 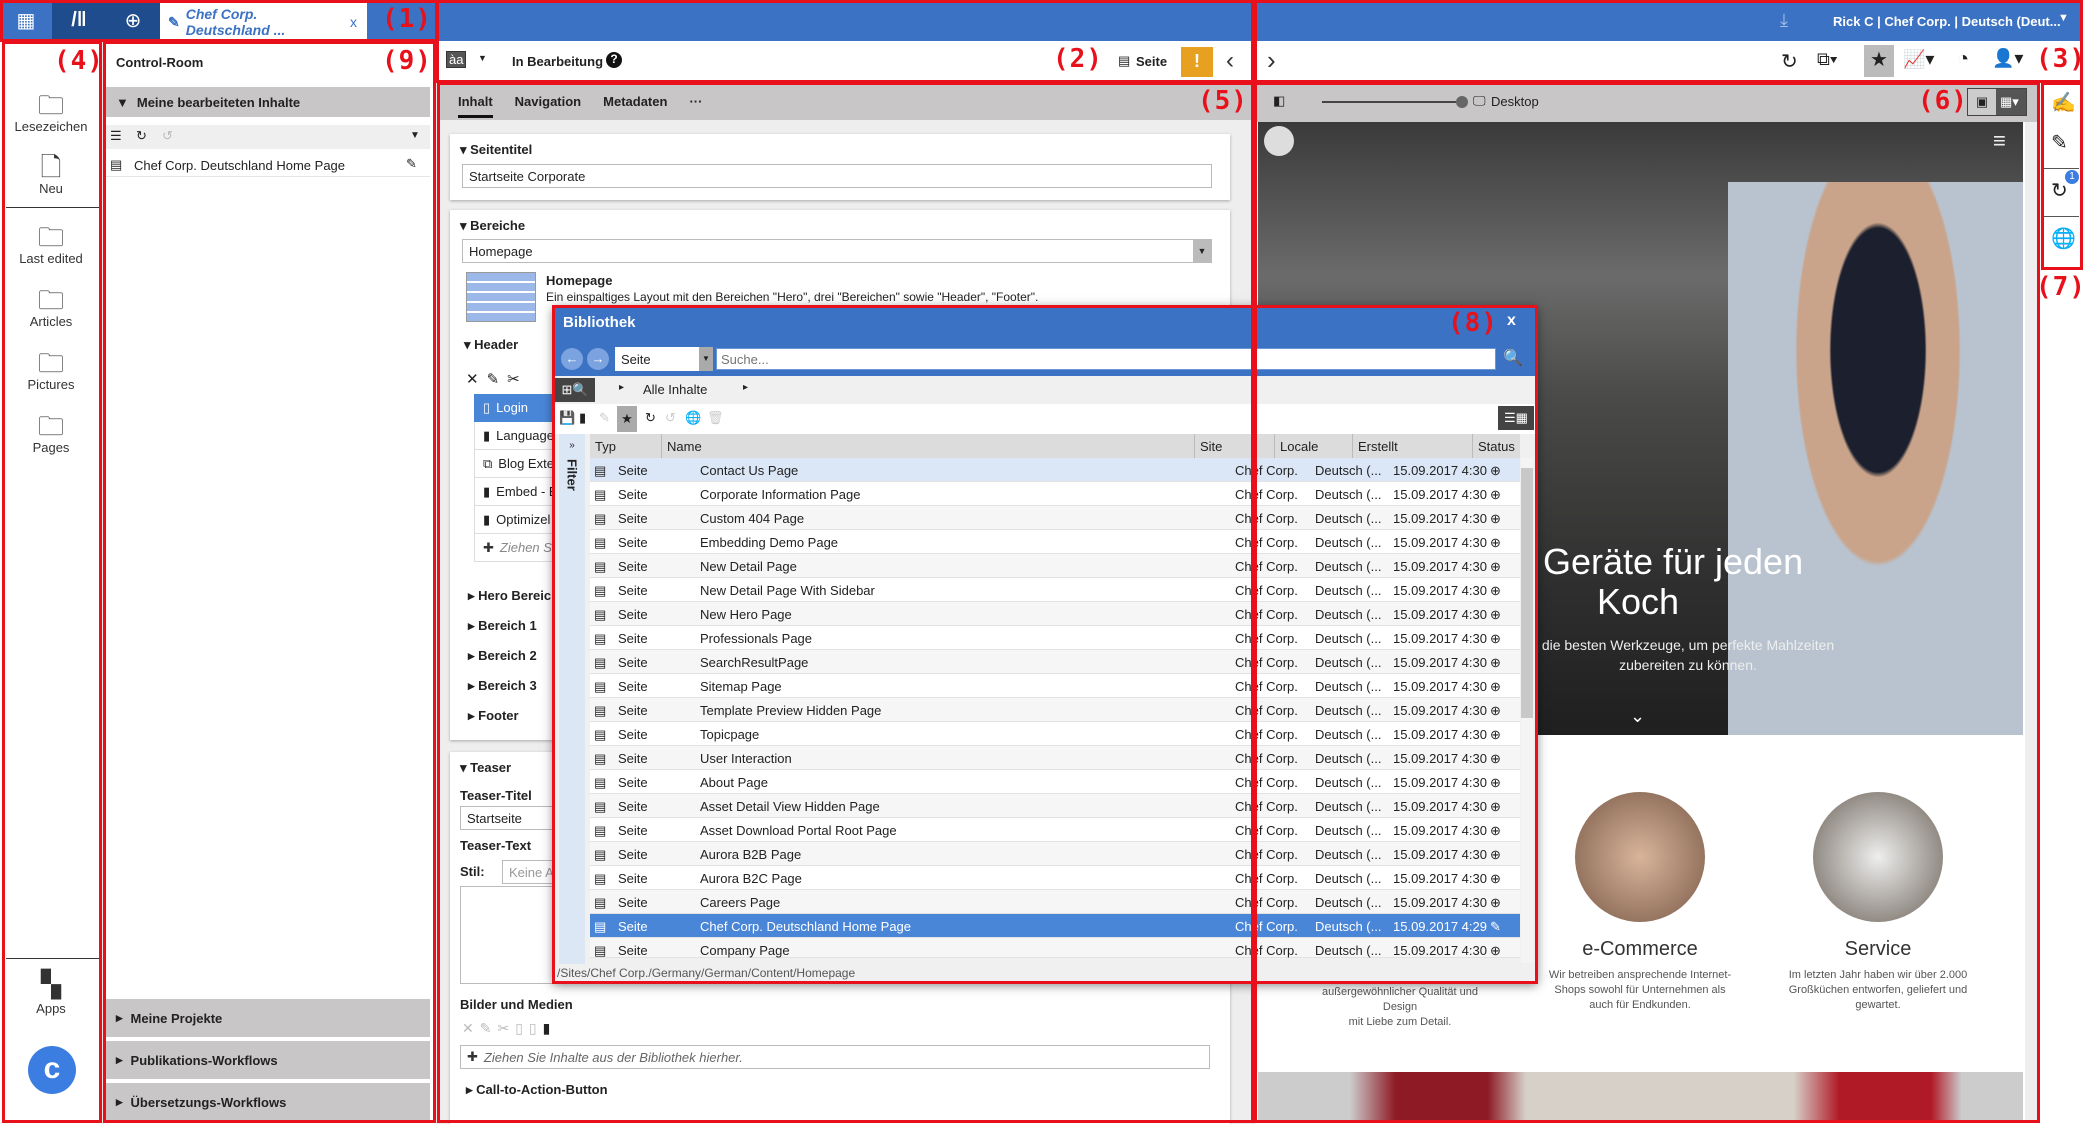 I want to click on header-section: ▾ Header, so click(x=491, y=345).